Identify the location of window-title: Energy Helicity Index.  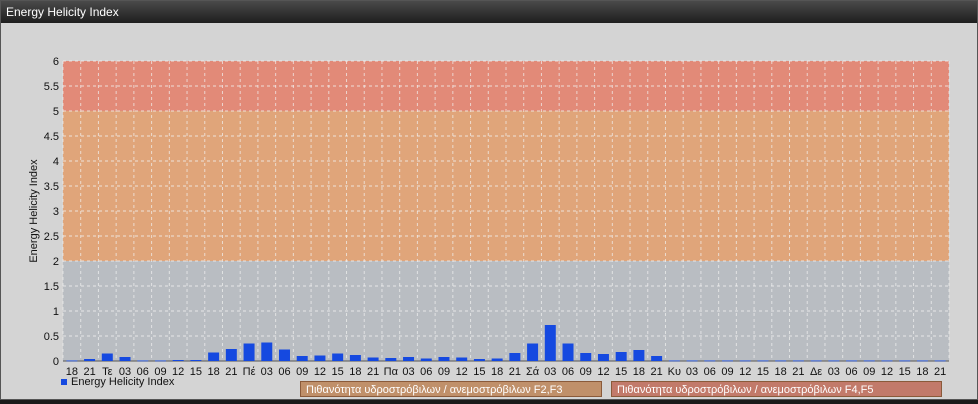
(489, 12).